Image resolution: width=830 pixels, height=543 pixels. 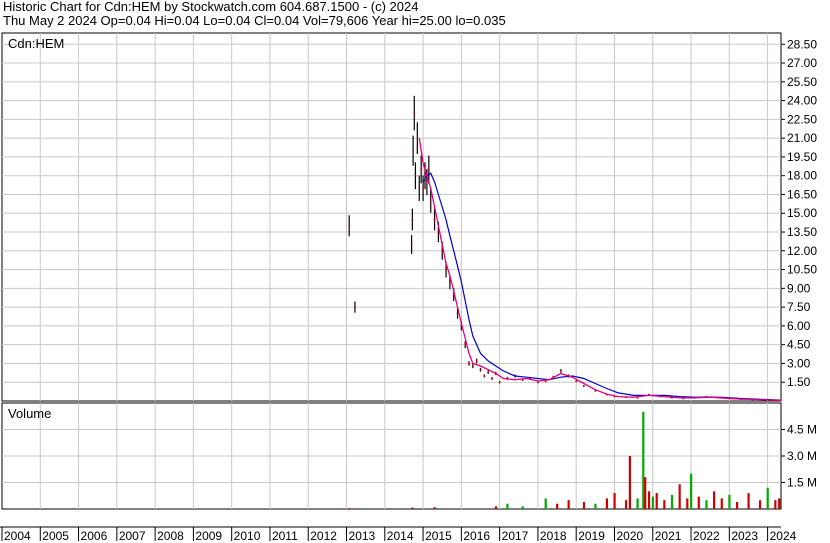 I want to click on year-label: 2009, so click(x=208, y=536).